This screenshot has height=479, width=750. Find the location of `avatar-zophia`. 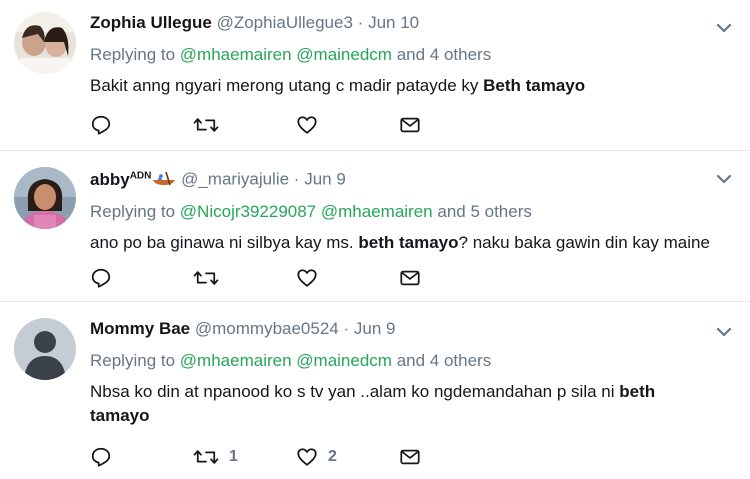

avatar-zophia is located at coordinates (45, 43).